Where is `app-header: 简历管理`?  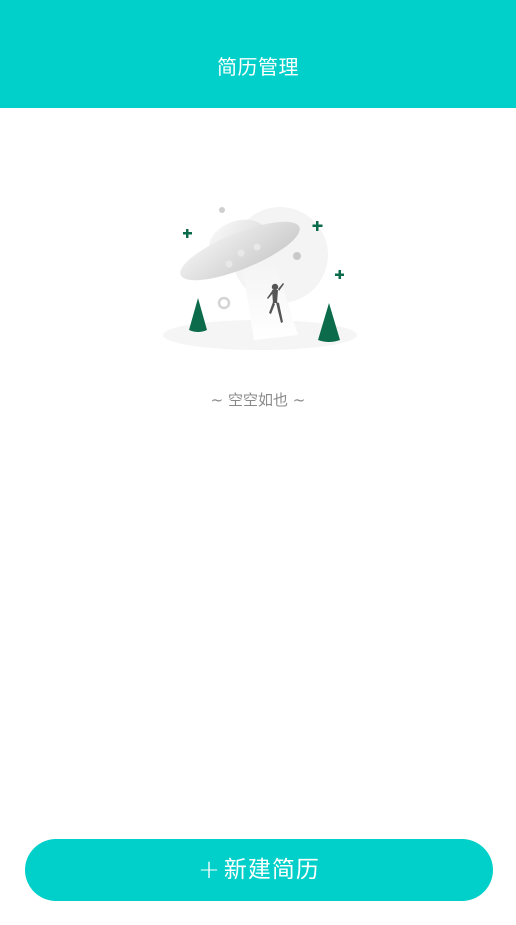 app-header: 简历管理 is located at coordinates (258, 54).